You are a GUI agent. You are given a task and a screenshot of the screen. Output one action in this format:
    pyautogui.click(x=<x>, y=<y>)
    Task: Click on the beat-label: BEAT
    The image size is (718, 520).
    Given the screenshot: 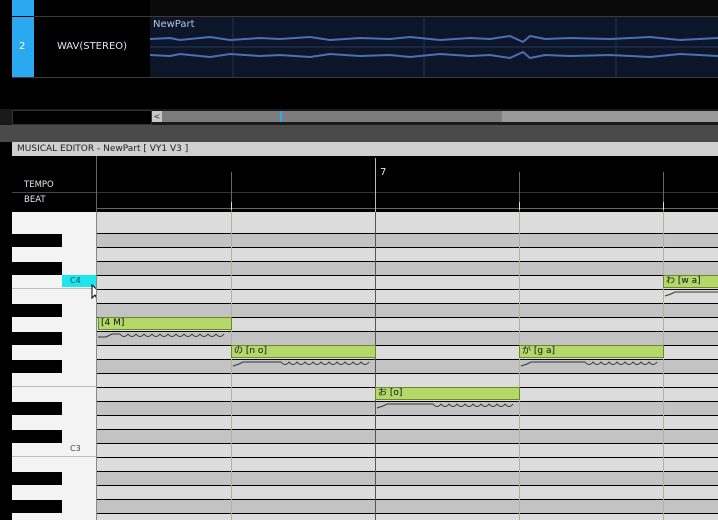 What is the action you would take?
    pyautogui.click(x=35, y=200)
    